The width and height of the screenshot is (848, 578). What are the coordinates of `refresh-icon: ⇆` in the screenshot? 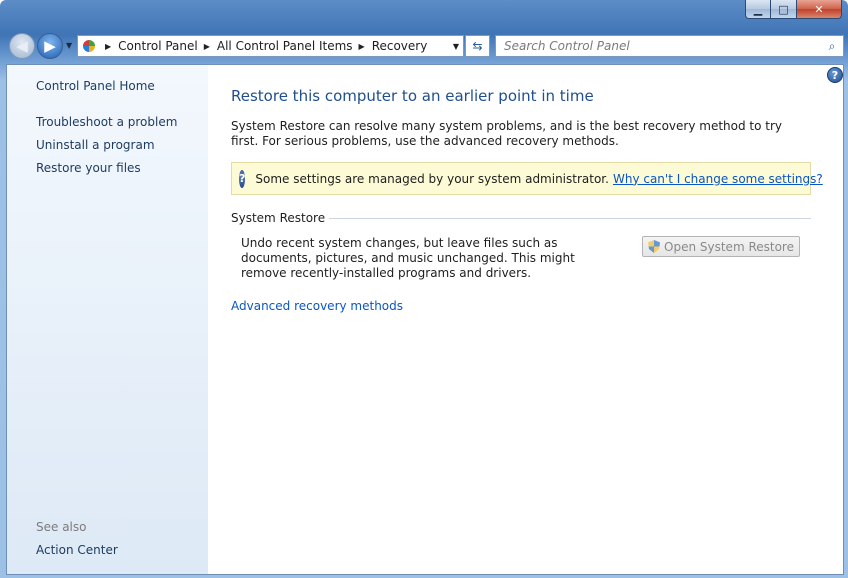 It's located at (477, 46).